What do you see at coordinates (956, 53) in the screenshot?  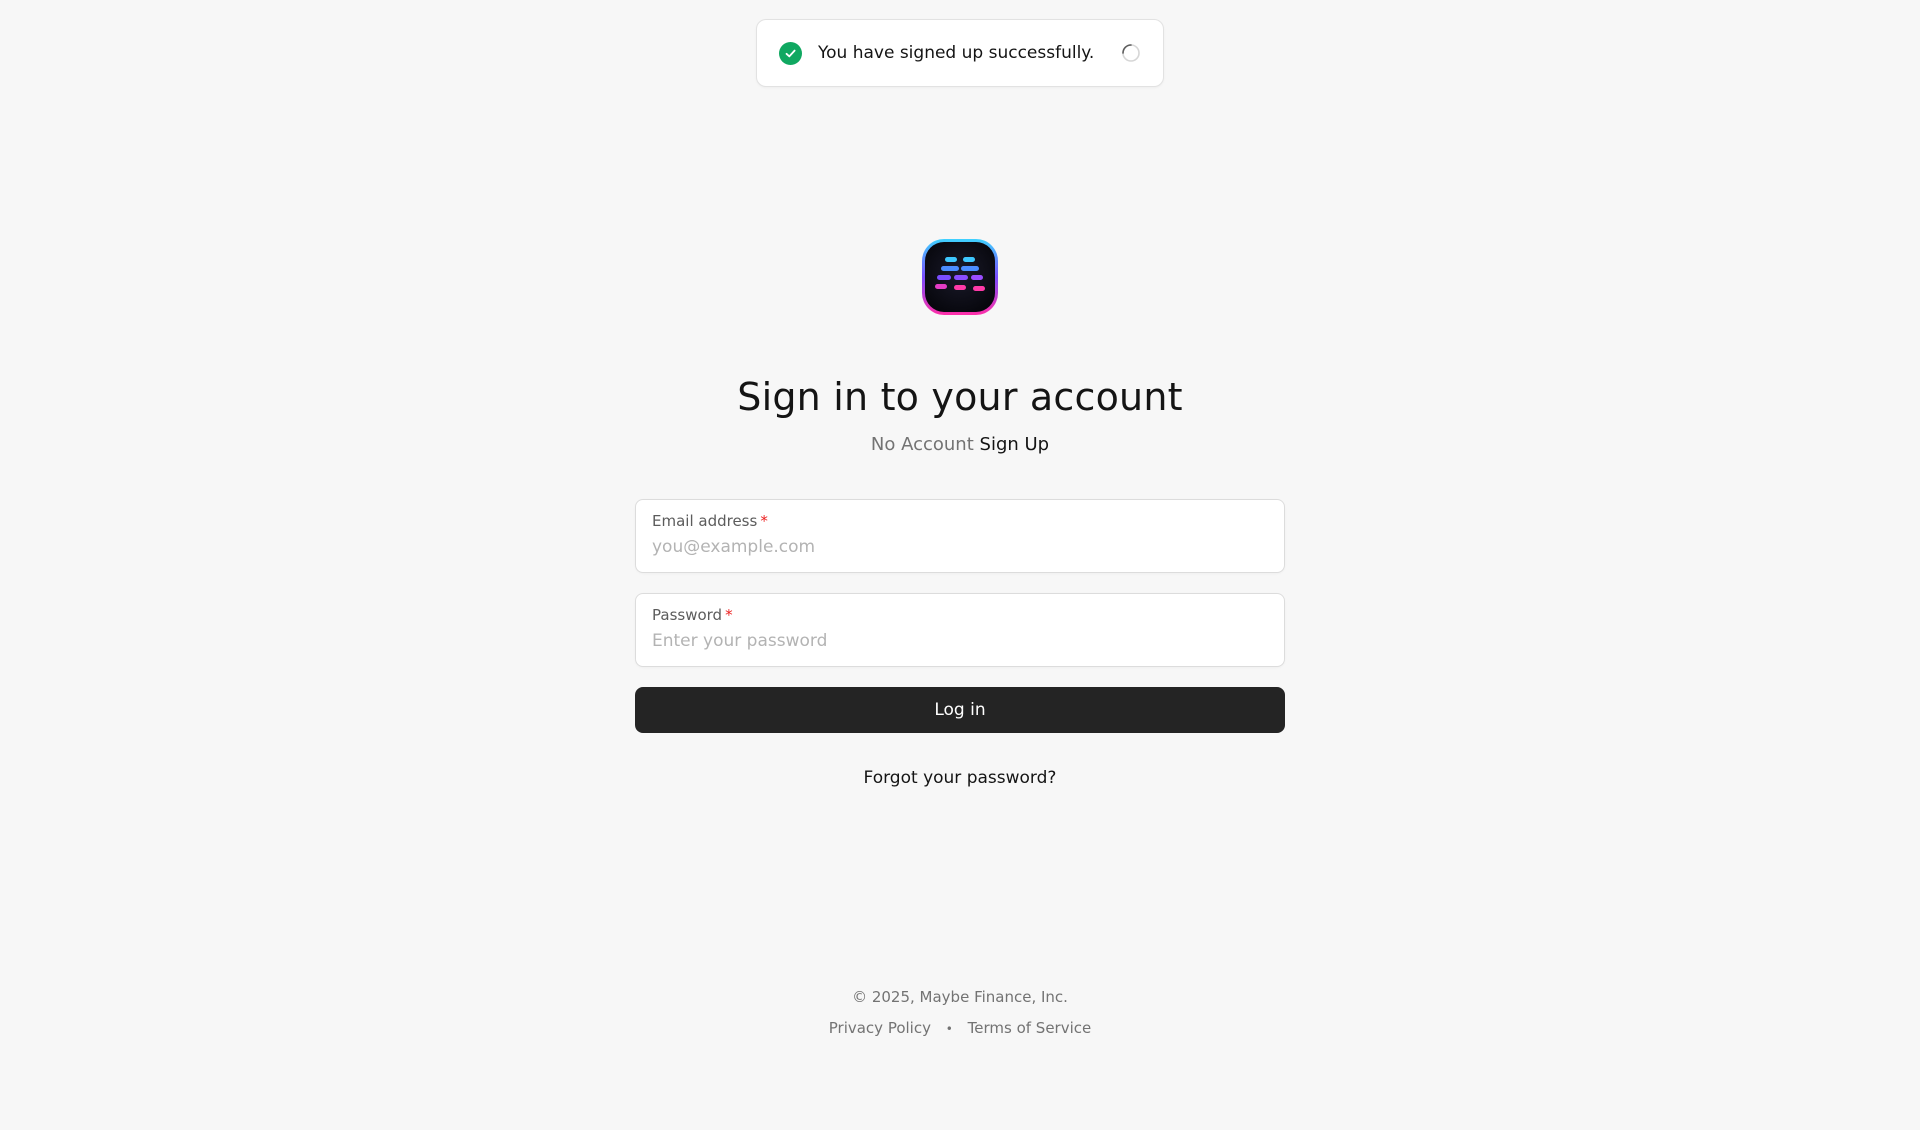 I see `toast-message: You have signed up successfully.` at bounding box center [956, 53].